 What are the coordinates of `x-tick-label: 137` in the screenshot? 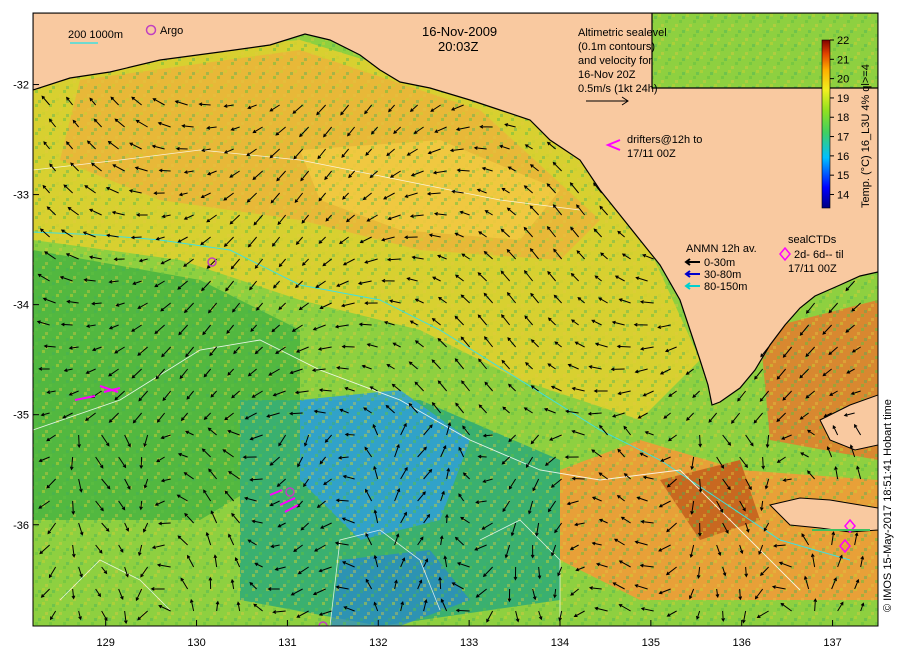 It's located at (832, 643).